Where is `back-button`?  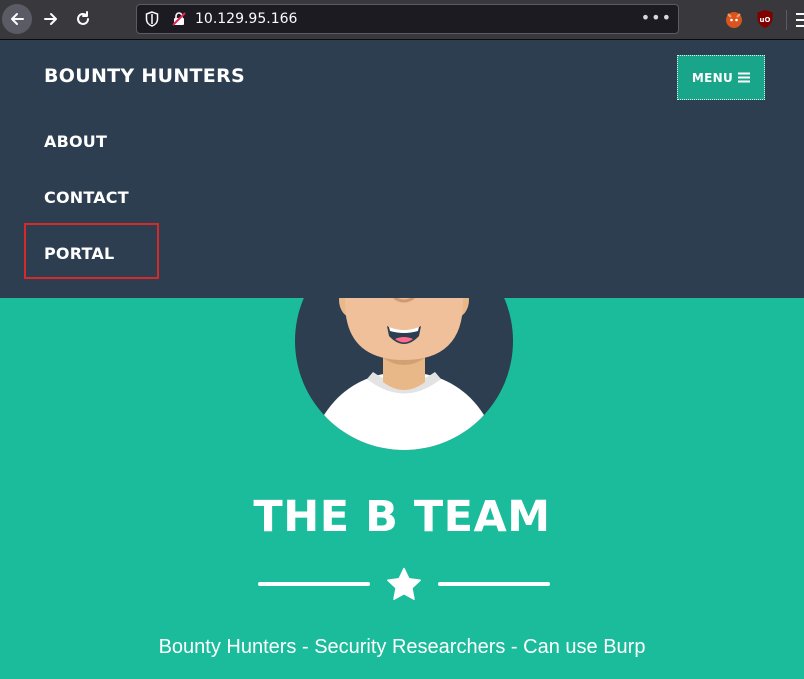 back-button is located at coordinates (17, 19).